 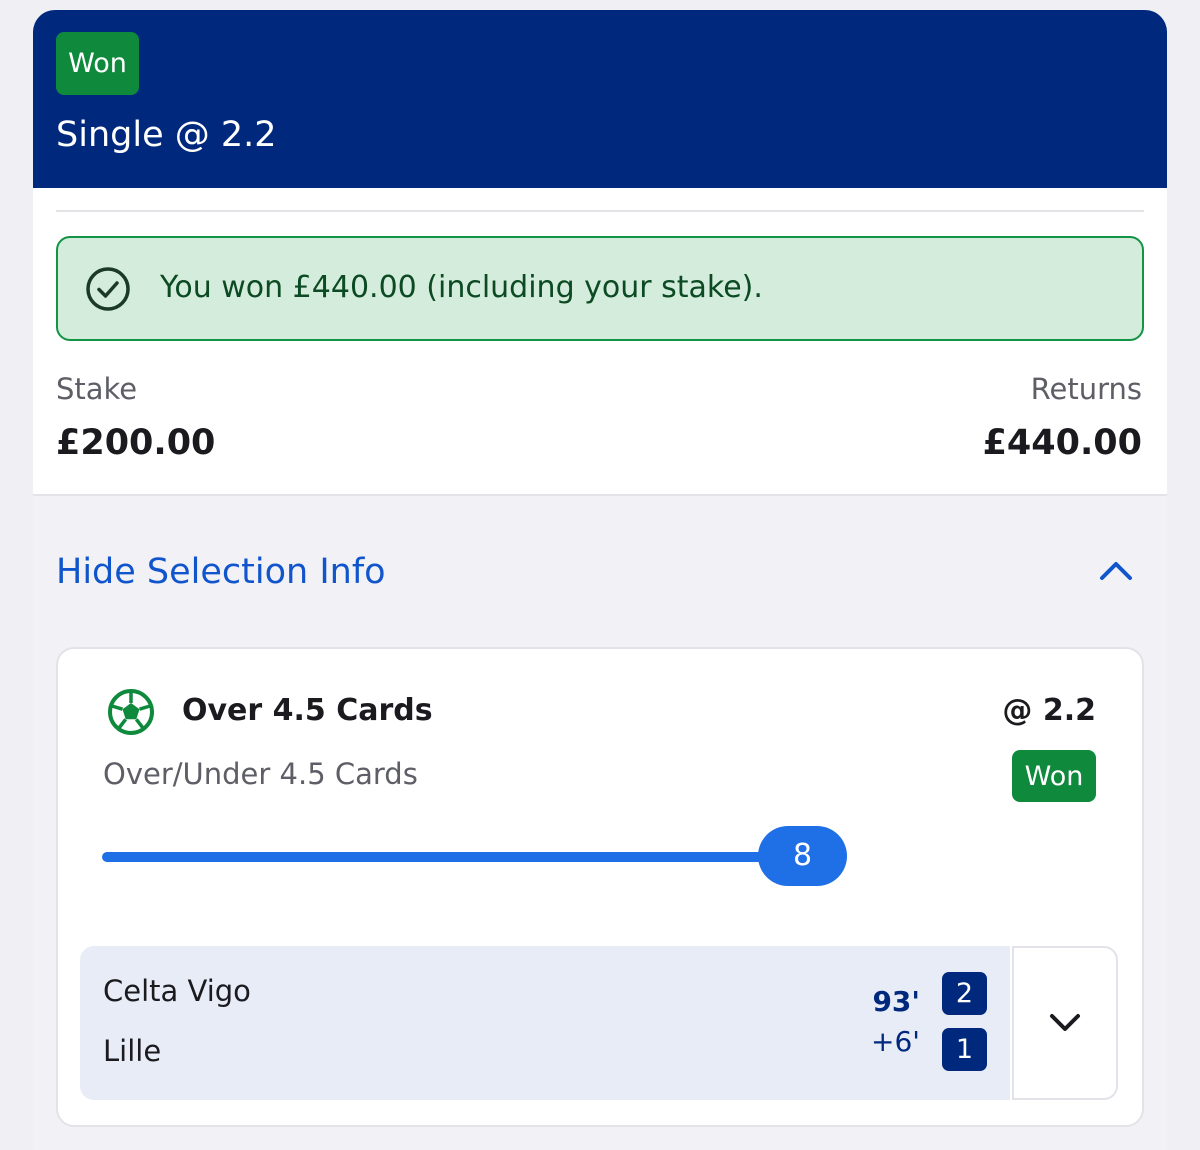 What do you see at coordinates (1086, 389) in the screenshot?
I see `returns-label: Returns` at bounding box center [1086, 389].